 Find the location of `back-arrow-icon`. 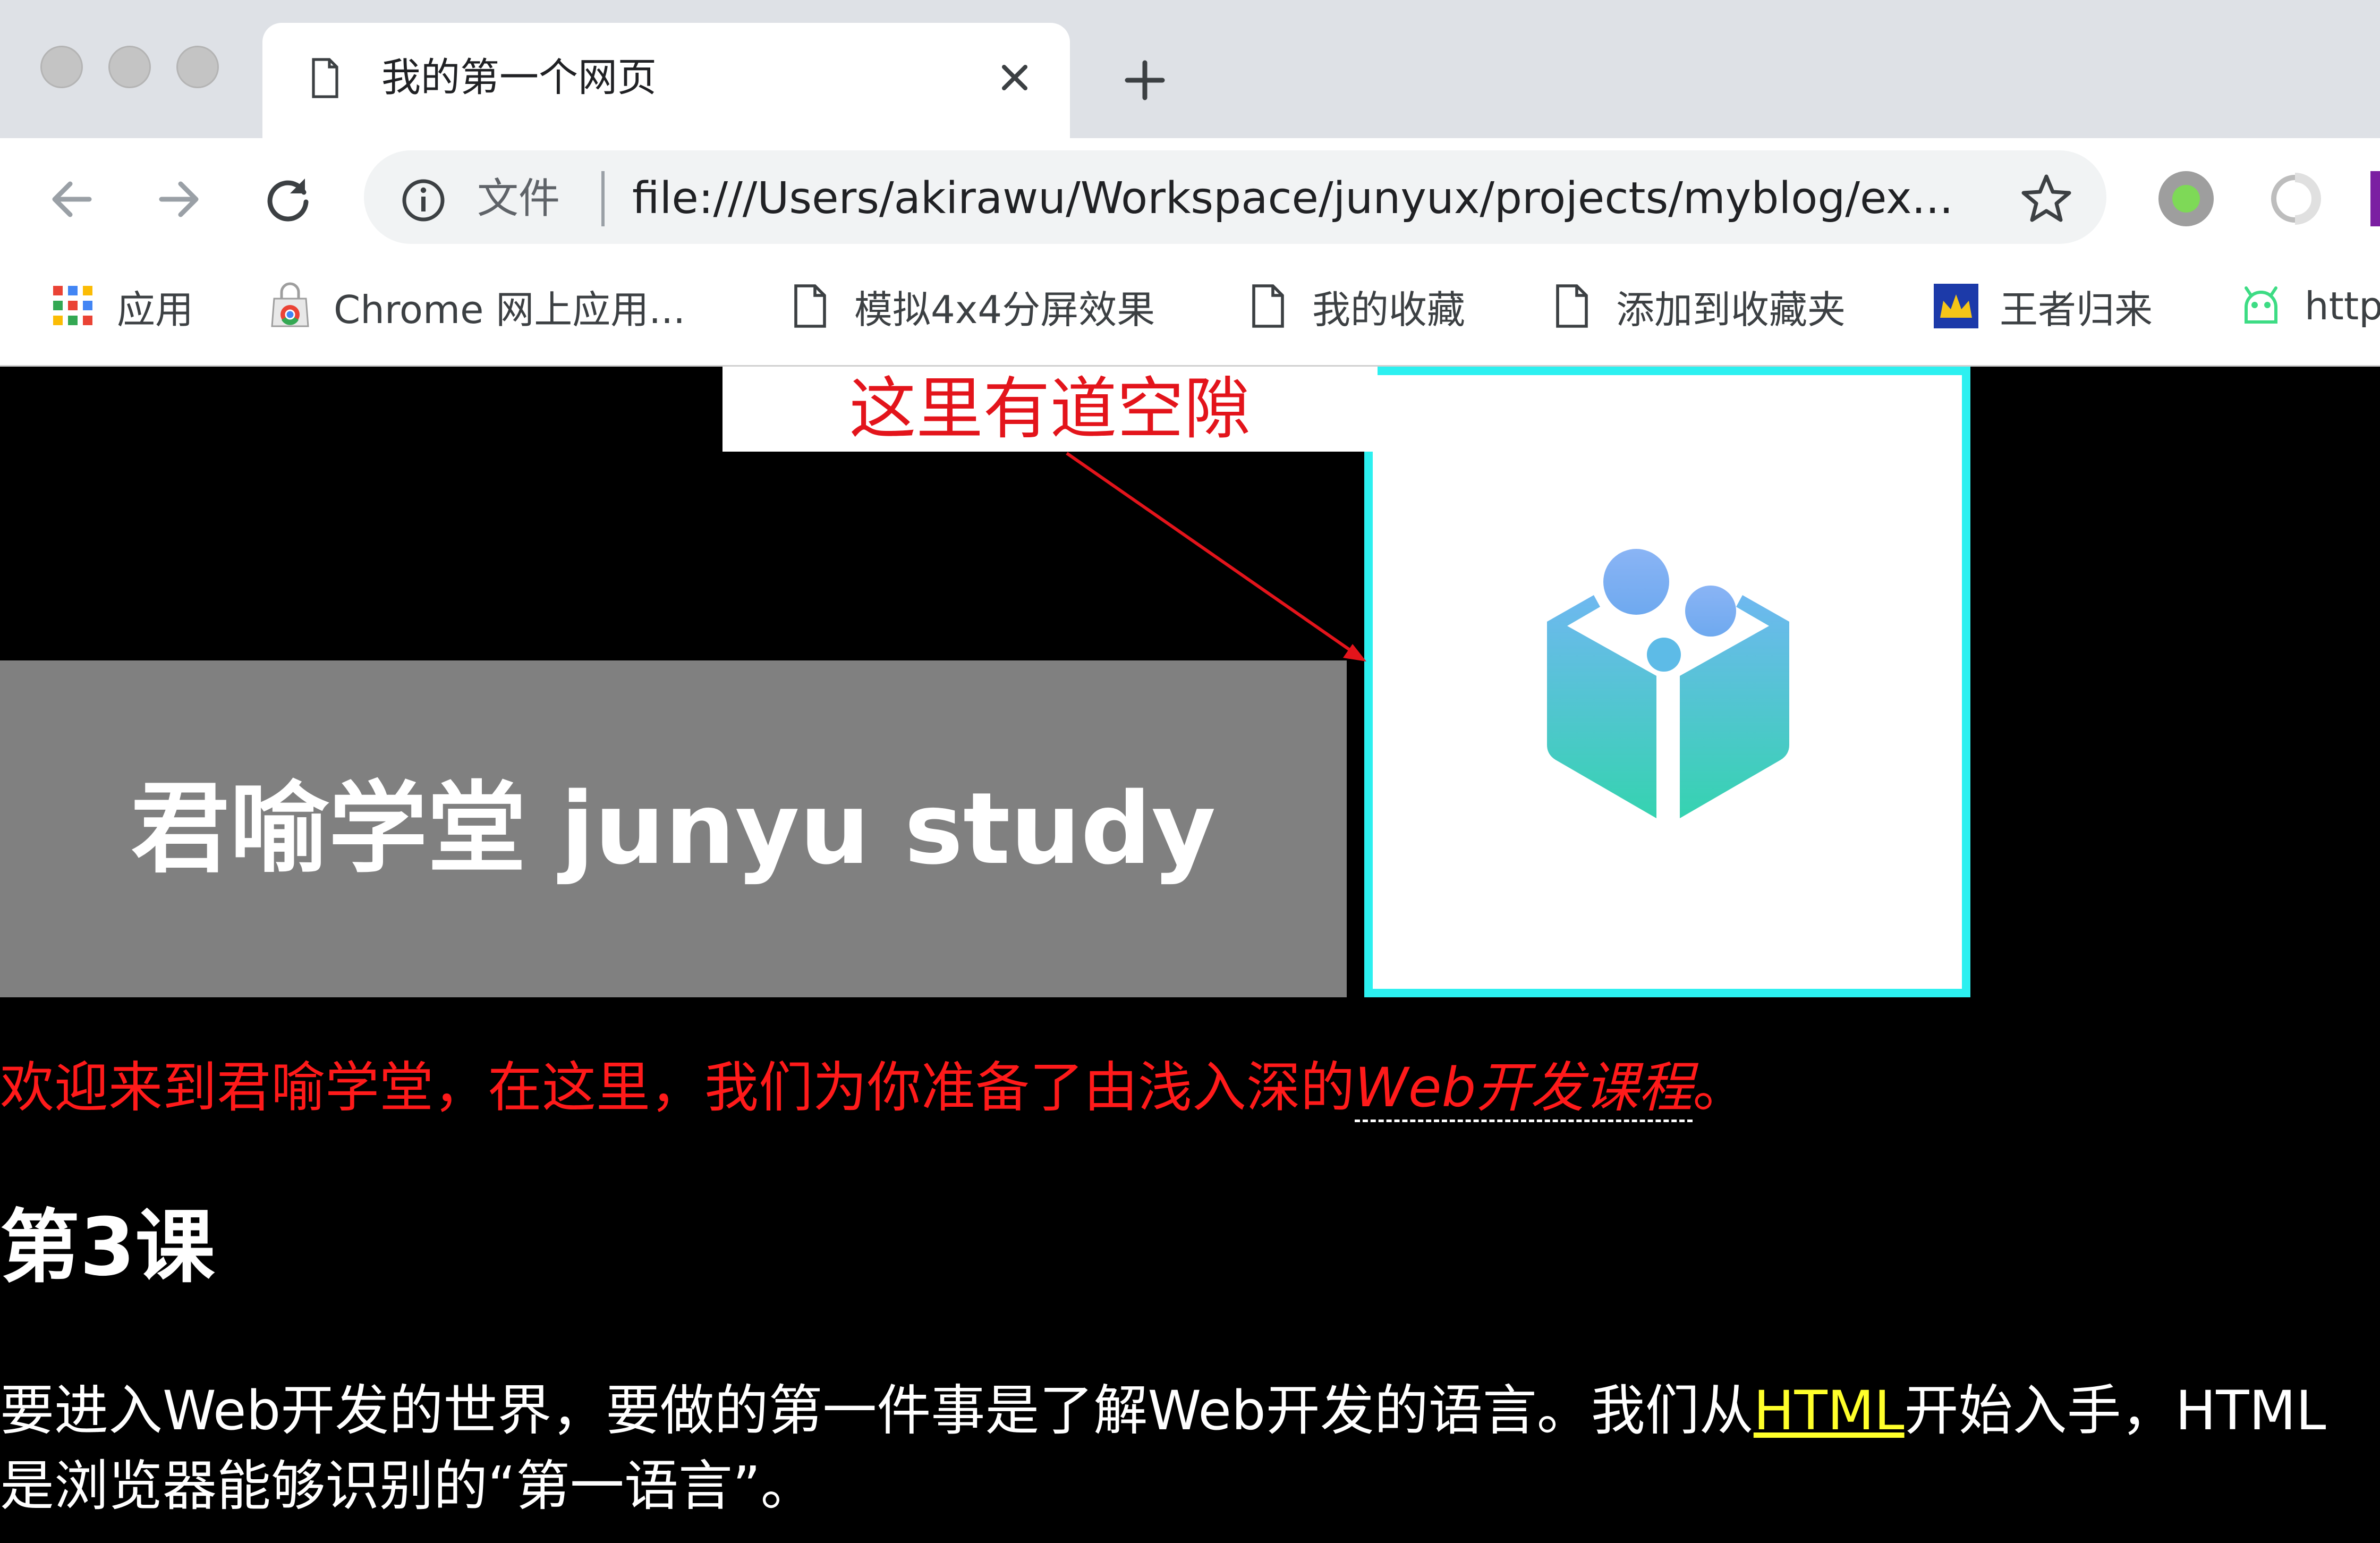

back-arrow-icon is located at coordinates (71, 199).